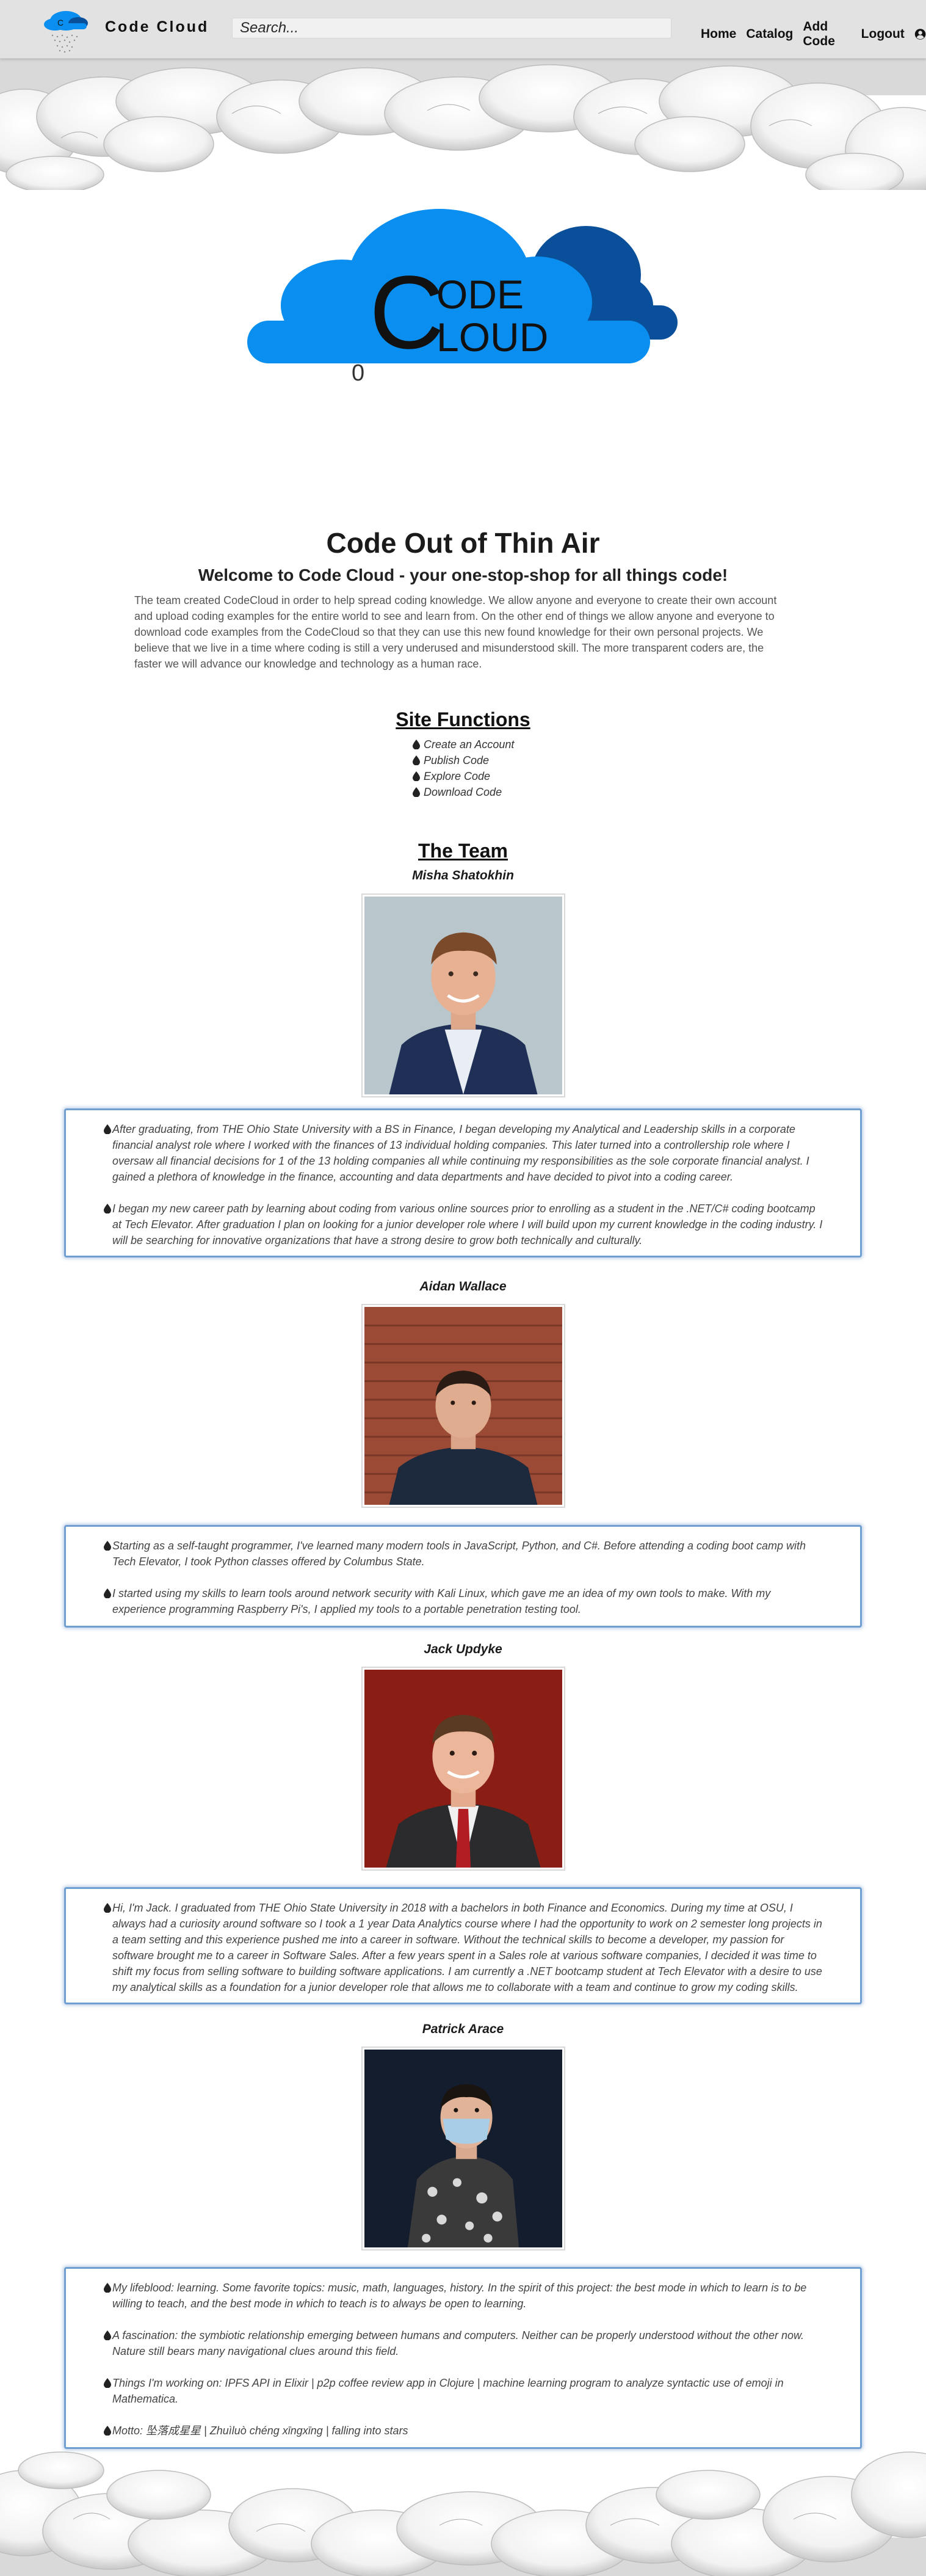 This screenshot has width=926, height=2576. Describe the element at coordinates (157, 27) in the screenshot. I see `brand-name: Code Cloud` at that location.